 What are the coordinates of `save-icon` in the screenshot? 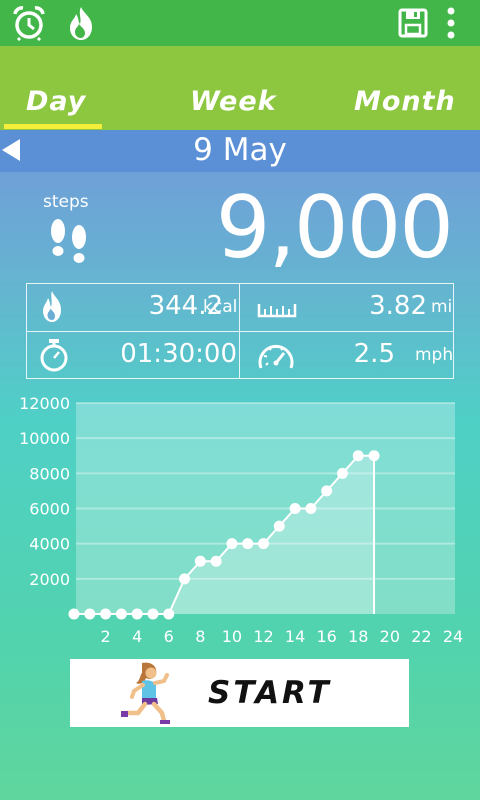 It's located at (413, 23).